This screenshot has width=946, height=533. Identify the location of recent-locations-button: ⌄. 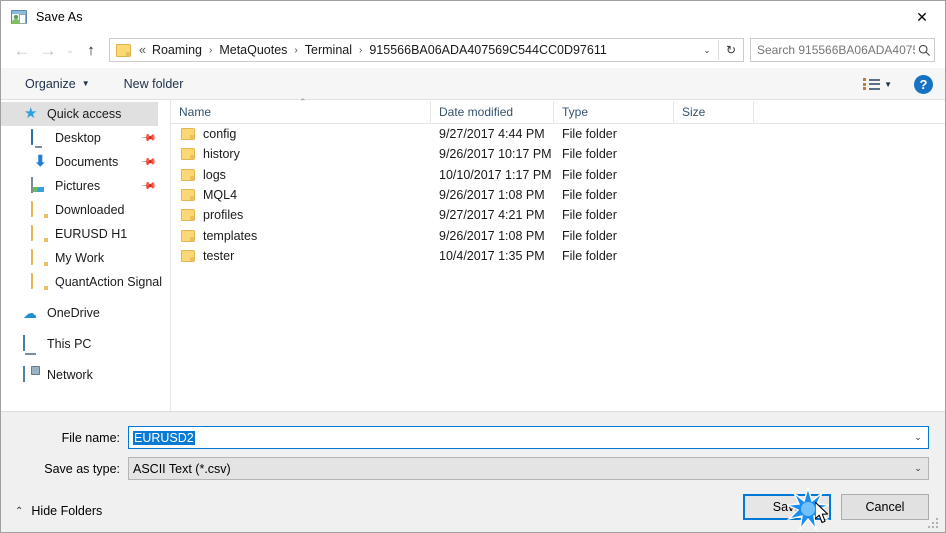
(70, 50).